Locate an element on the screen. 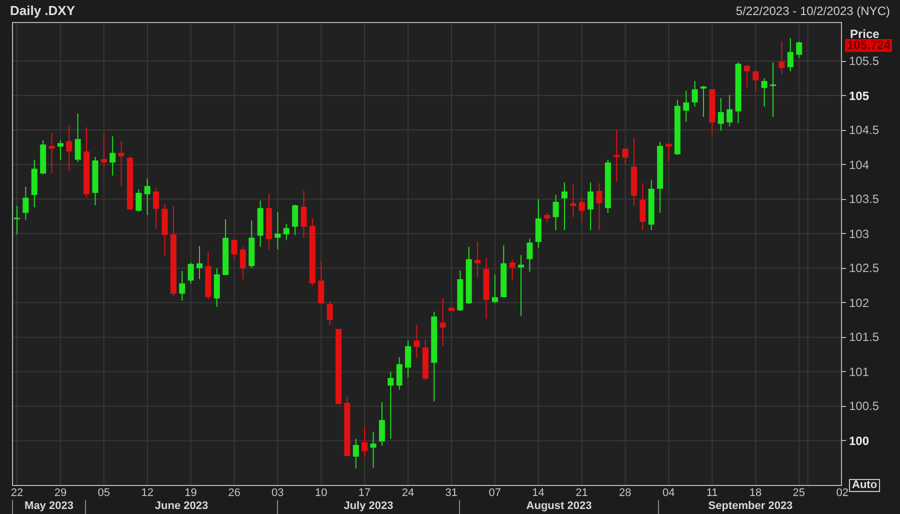 This screenshot has width=900, height=514. day-label: 31 is located at coordinates (451, 493).